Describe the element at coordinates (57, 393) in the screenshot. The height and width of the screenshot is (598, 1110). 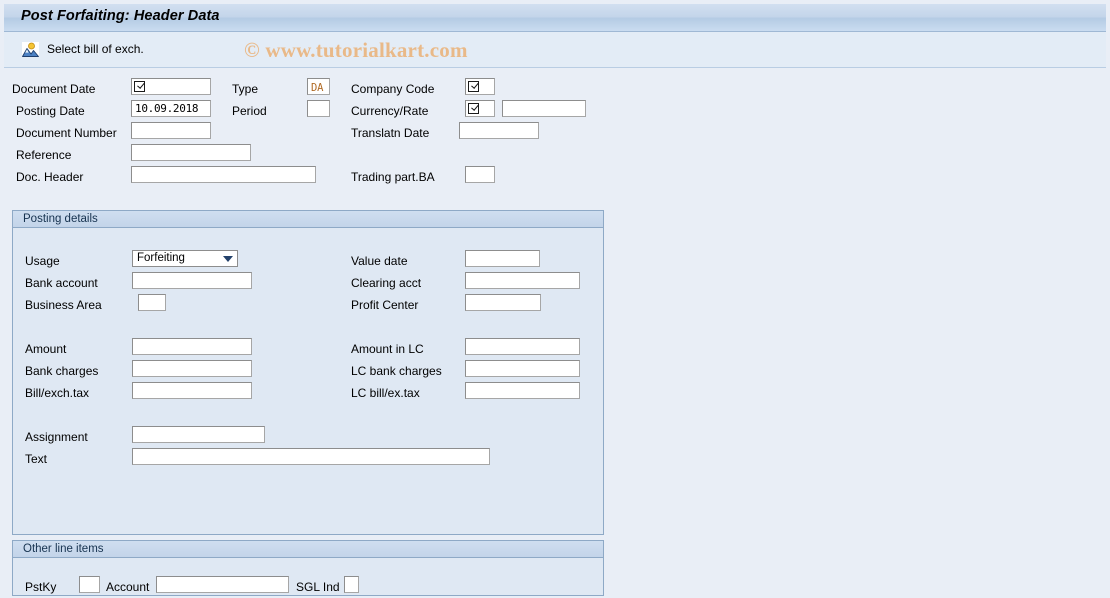
I see `label-bill-exch-tax: Bill/exch.tax` at that location.